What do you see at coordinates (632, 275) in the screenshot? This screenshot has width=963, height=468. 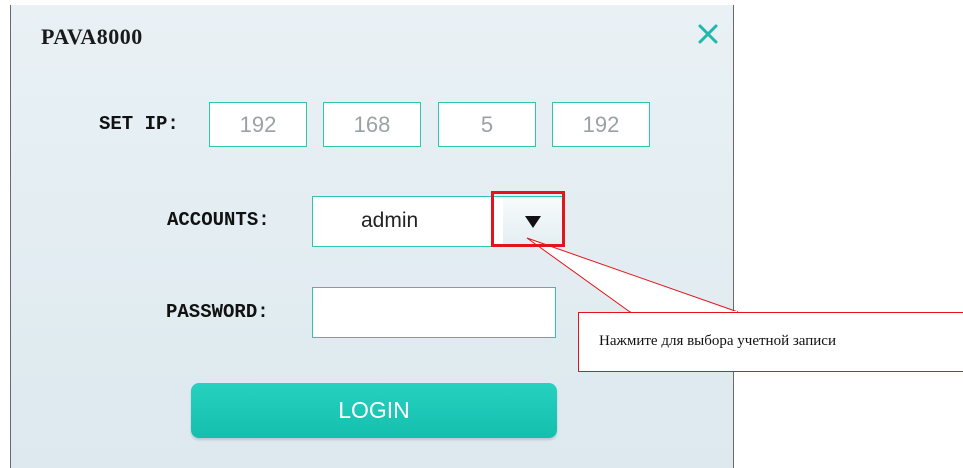 I see `callout-pointer` at bounding box center [632, 275].